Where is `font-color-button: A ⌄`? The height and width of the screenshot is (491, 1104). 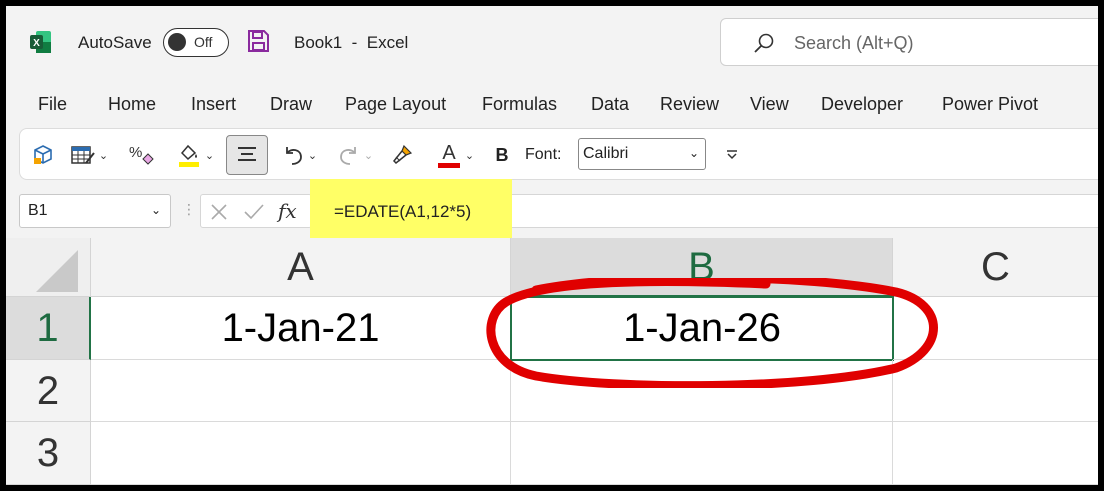
font-color-button: A ⌄ is located at coordinates (455, 155).